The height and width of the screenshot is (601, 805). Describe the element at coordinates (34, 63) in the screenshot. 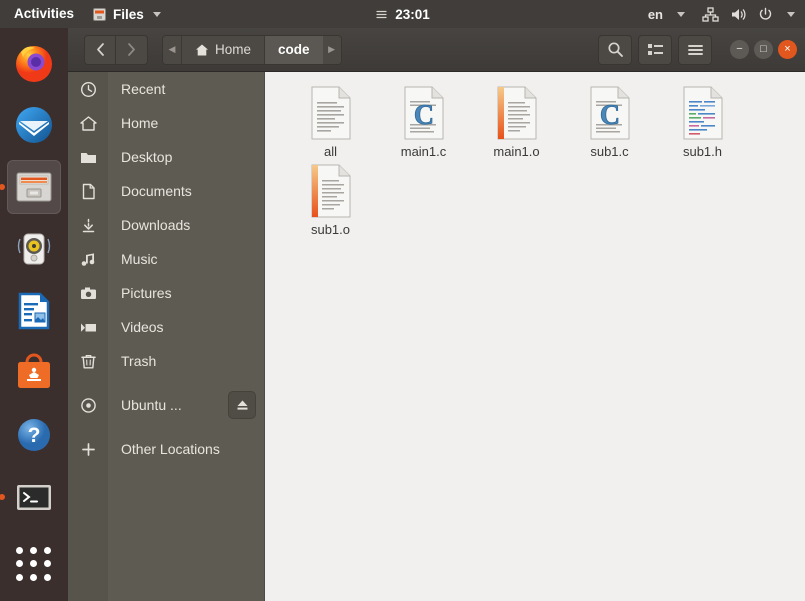

I see `dock-item-firefox` at that location.